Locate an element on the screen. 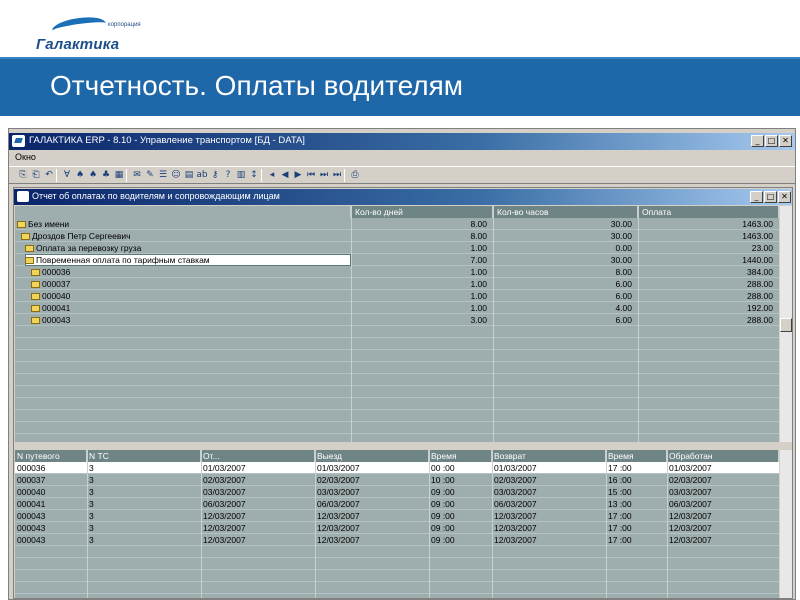 The height and width of the screenshot is (600, 800). col-departure-cell: 12/03/2007 is located at coordinates (338, 540).